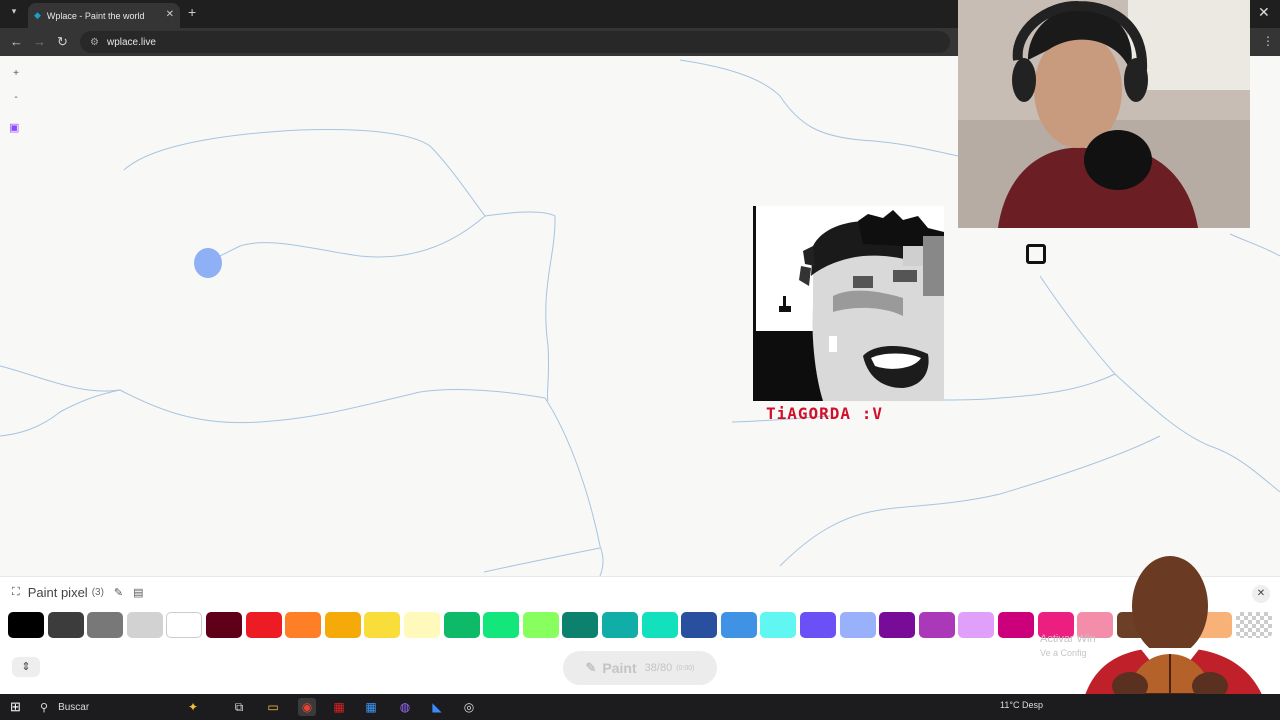 Image resolution: width=1280 pixels, height=720 pixels. What do you see at coordinates (57, 592) in the screenshot?
I see `paint-panel-title: Paint pixel` at bounding box center [57, 592].